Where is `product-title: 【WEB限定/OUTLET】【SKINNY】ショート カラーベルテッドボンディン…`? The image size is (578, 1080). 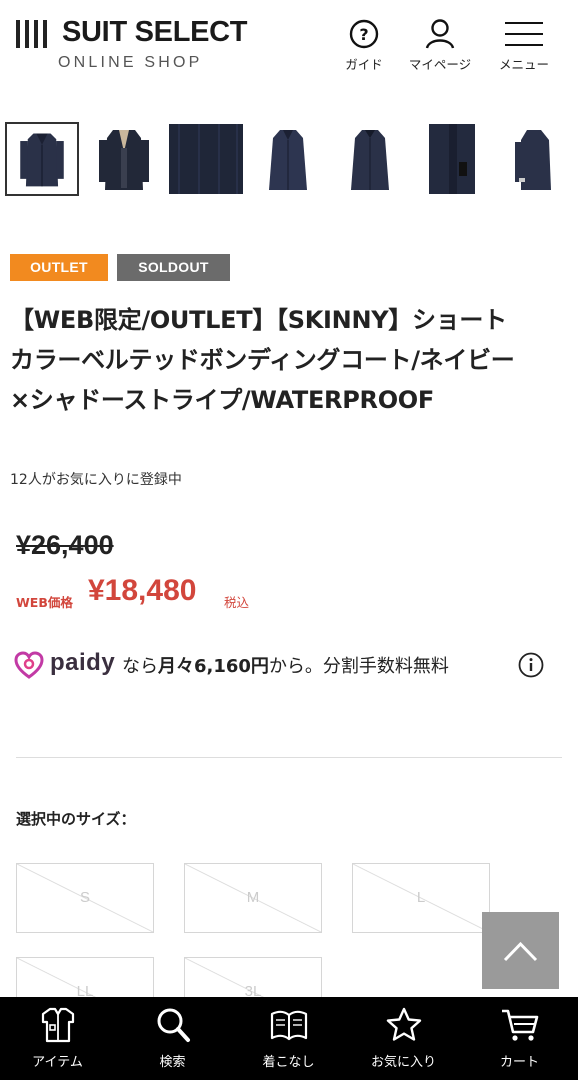 product-title: 【WEB限定/OUTLET】【SKINNY】ショート カラーベルテッドボンディン… is located at coordinates (290, 360).